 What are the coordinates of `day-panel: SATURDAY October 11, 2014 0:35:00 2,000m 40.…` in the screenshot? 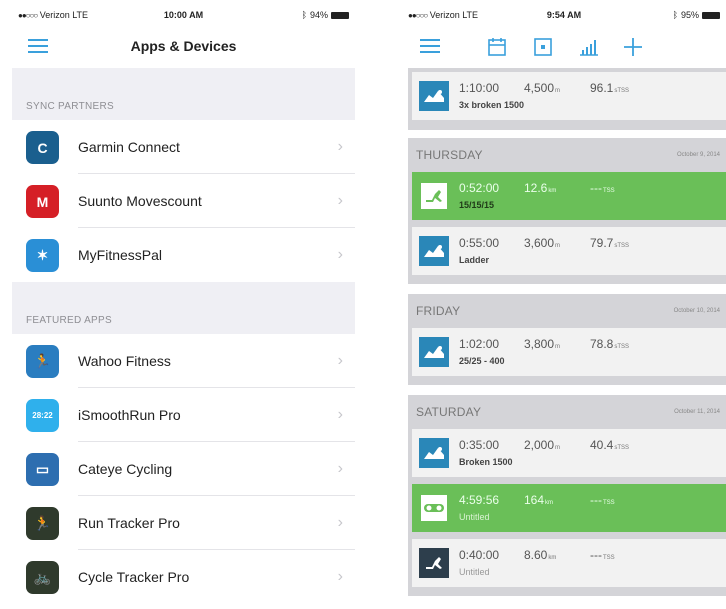 It's located at (567, 495).